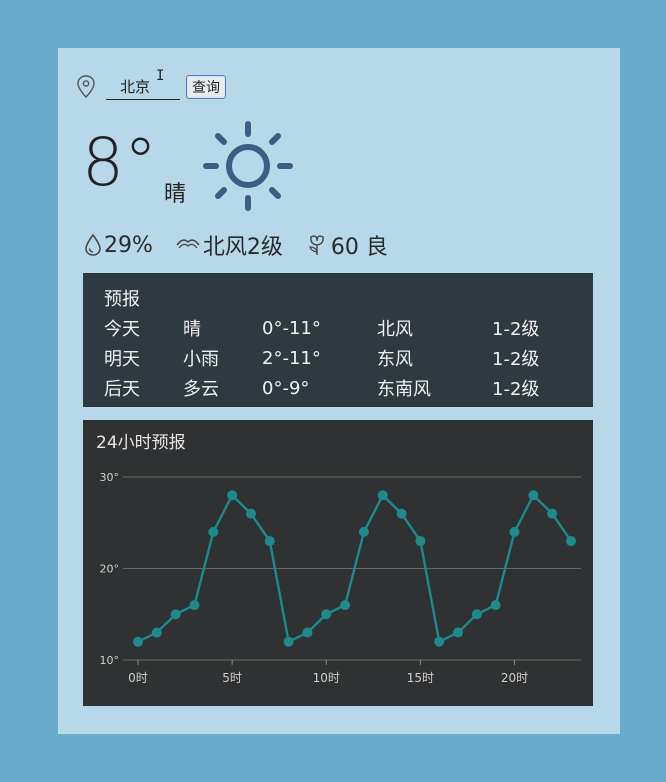  I want to click on forecast-wind: 北风, so click(395, 329).